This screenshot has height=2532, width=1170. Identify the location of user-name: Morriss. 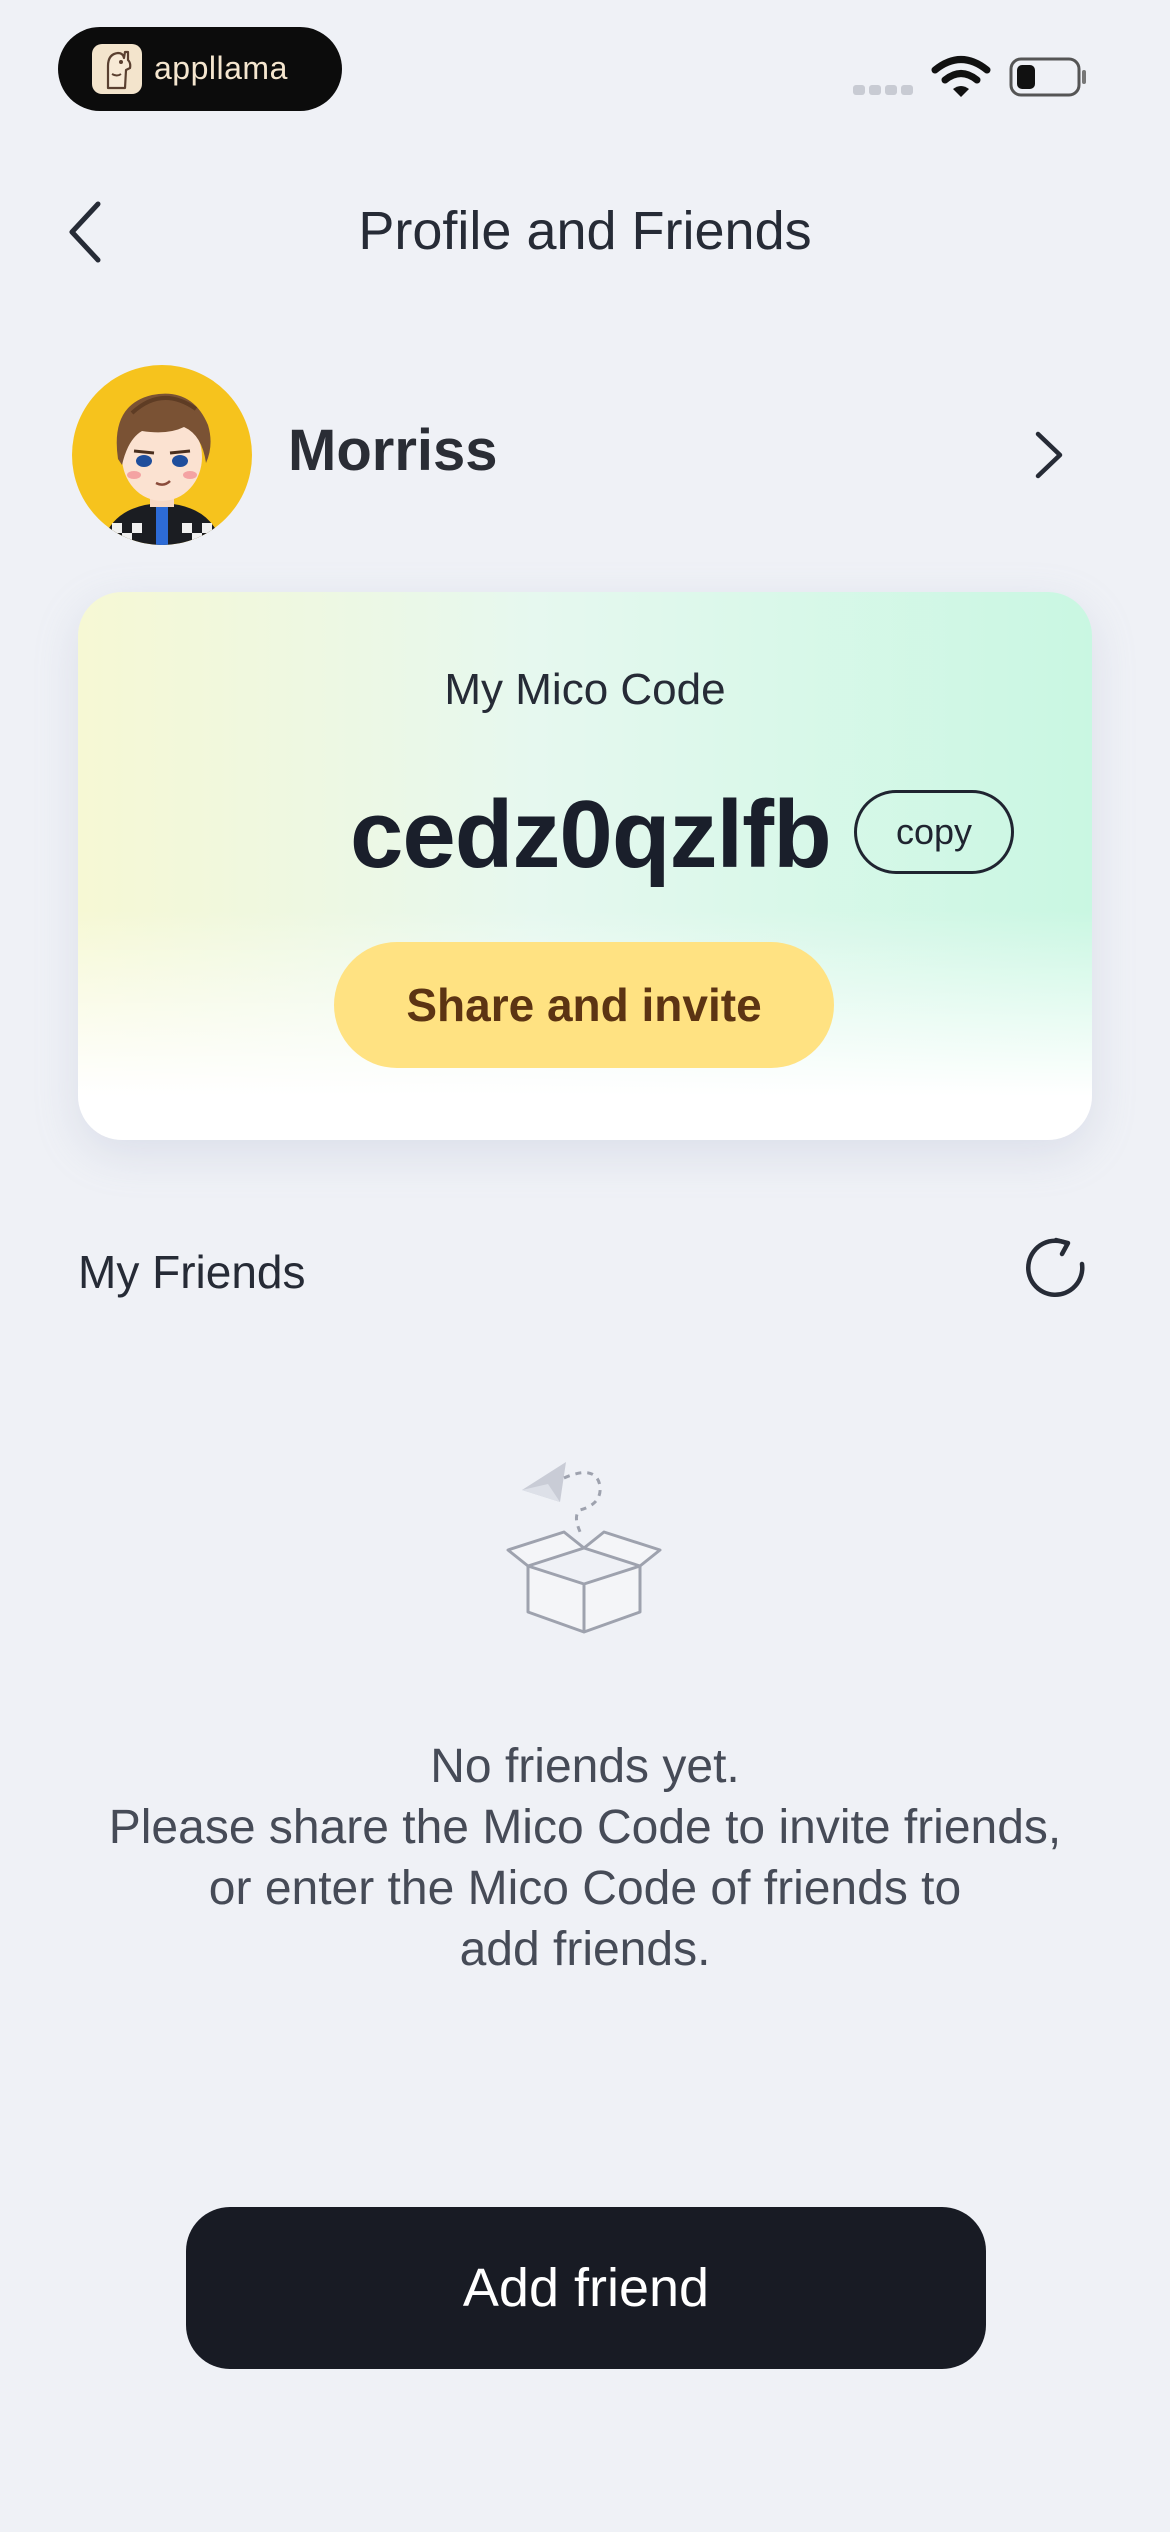
(393, 450).